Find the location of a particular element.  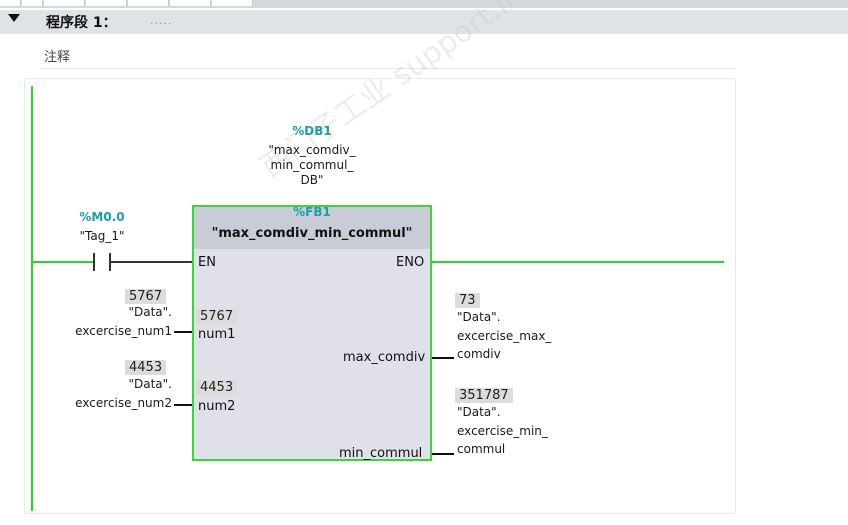

contact-tag: "Tag_1" is located at coordinates (102, 236).